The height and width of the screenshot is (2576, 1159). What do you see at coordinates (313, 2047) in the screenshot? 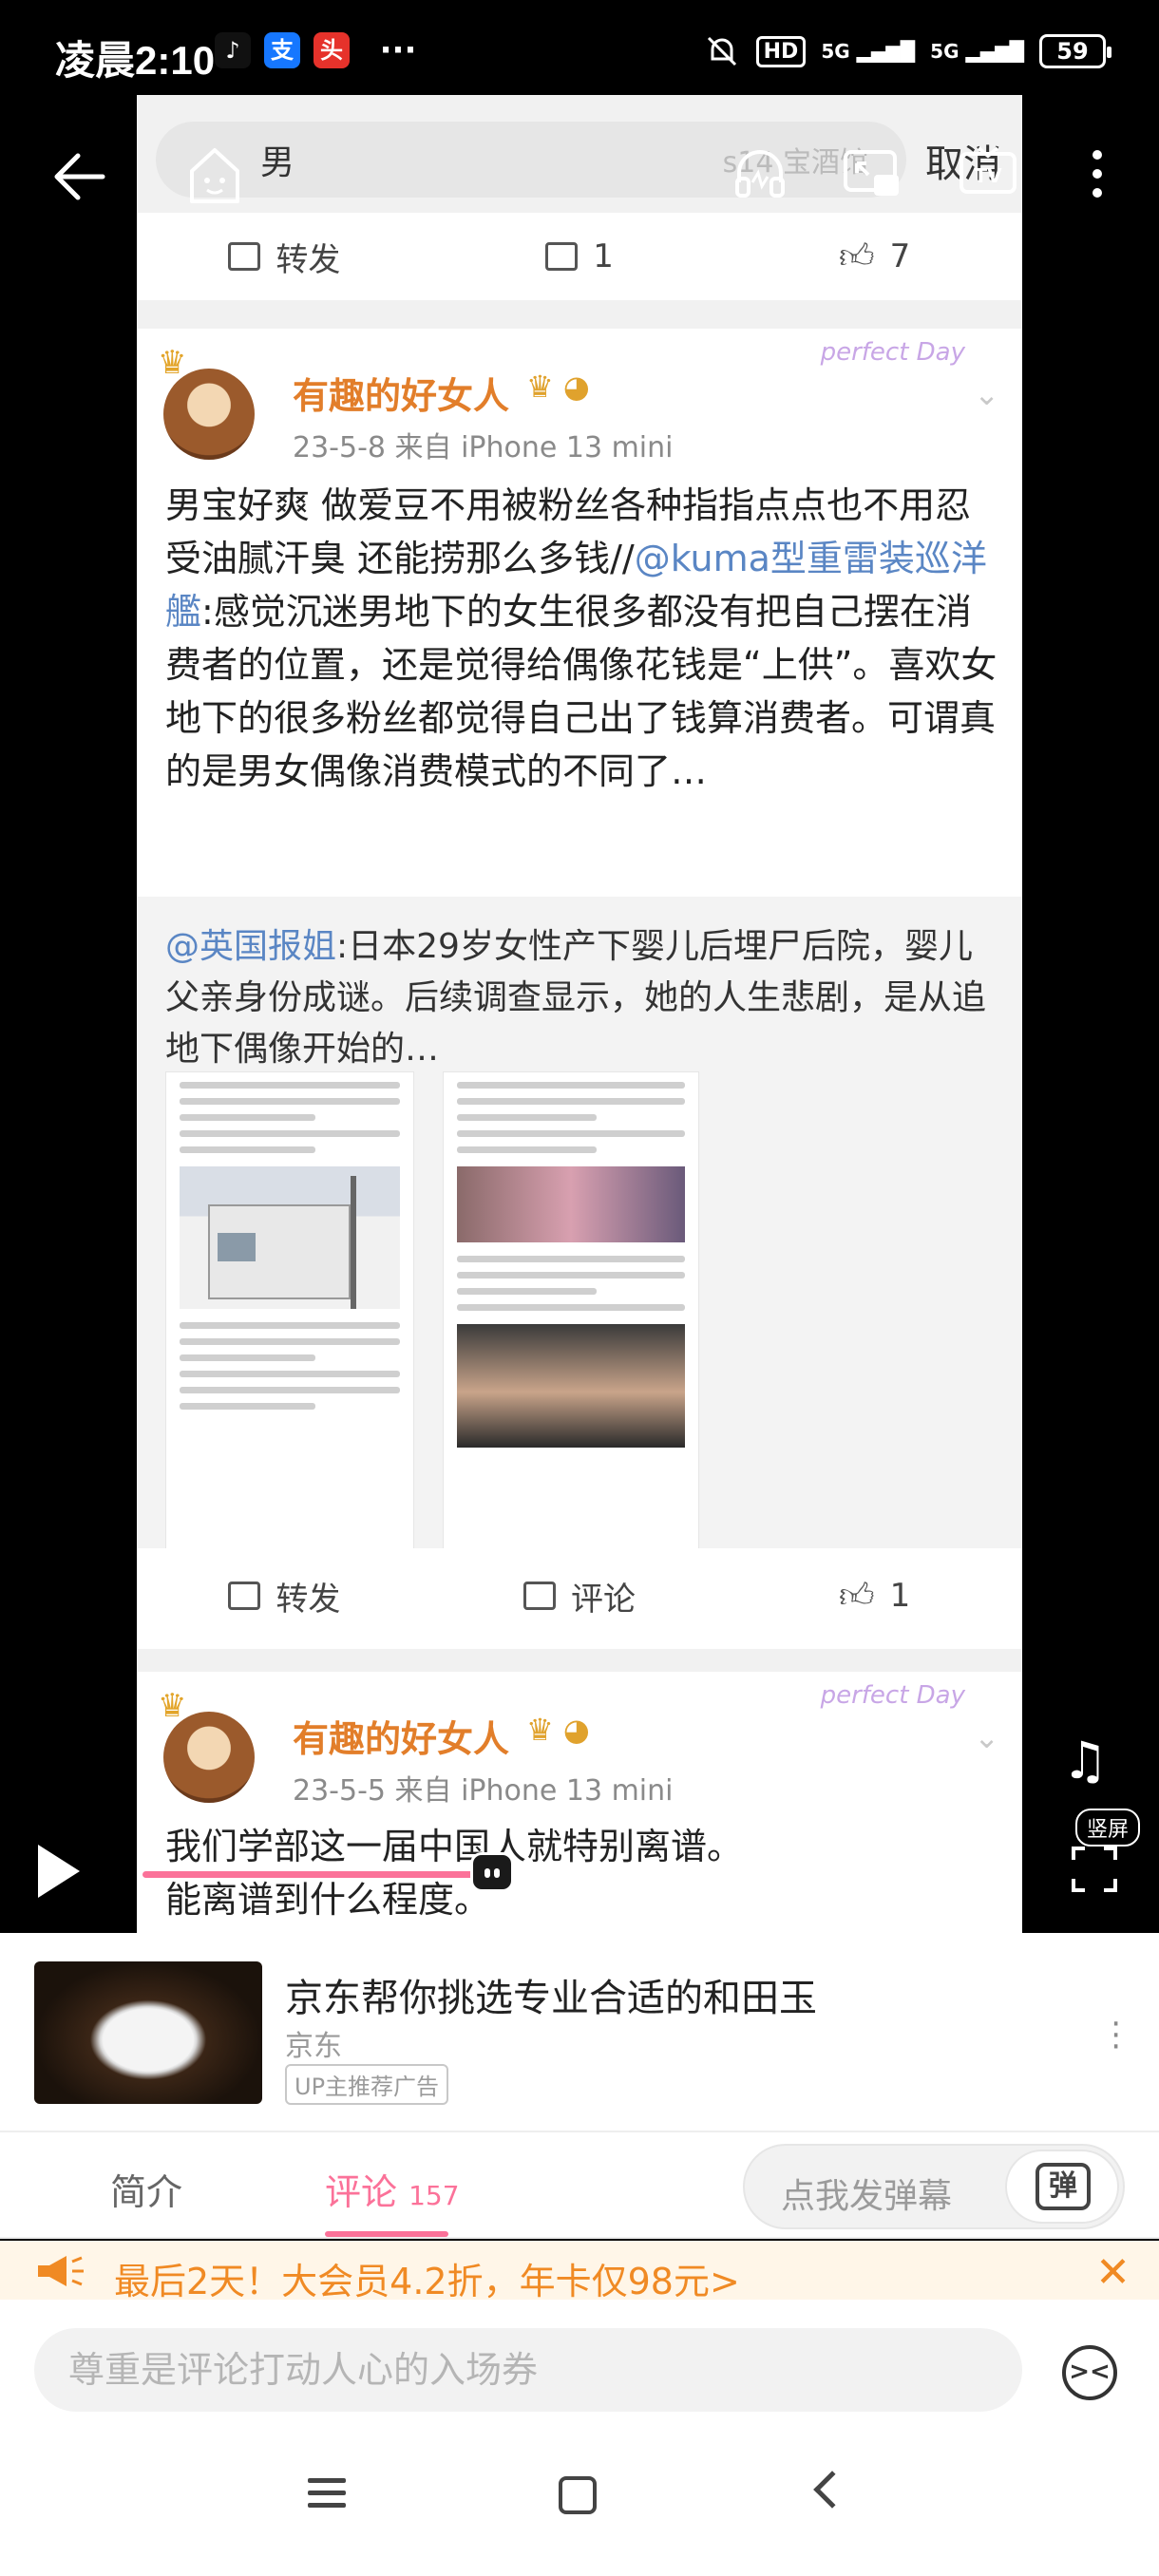
I see `ad-source: 京东` at bounding box center [313, 2047].